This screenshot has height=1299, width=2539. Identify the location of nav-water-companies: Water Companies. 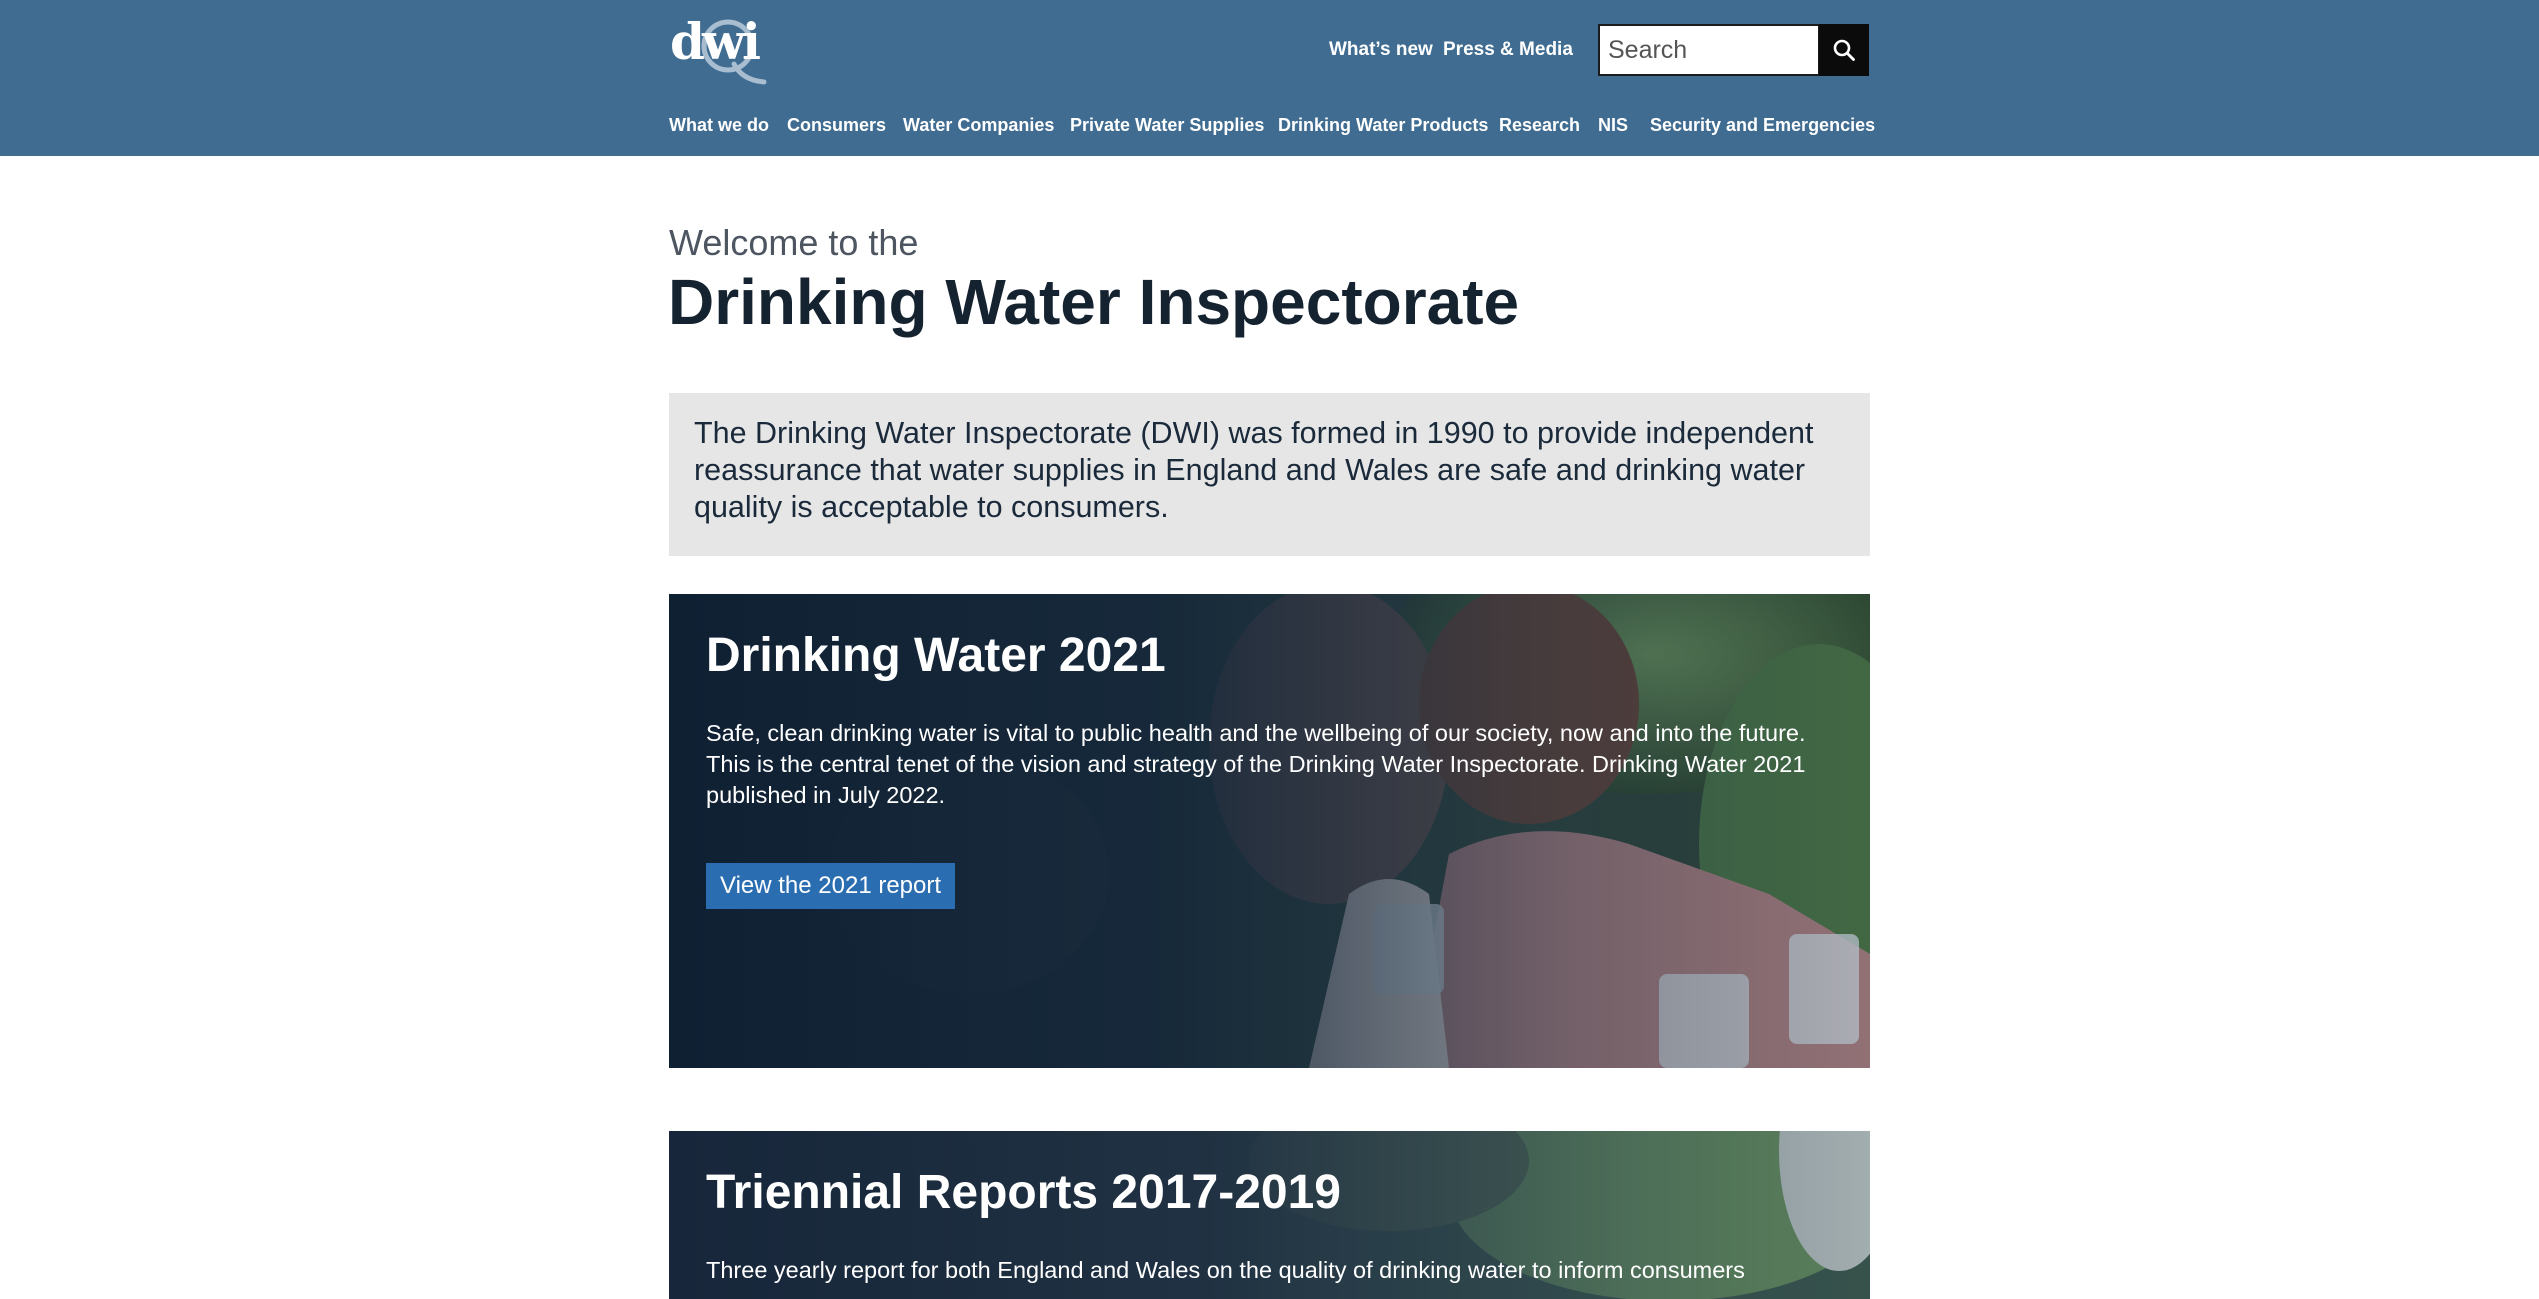
(978, 125).